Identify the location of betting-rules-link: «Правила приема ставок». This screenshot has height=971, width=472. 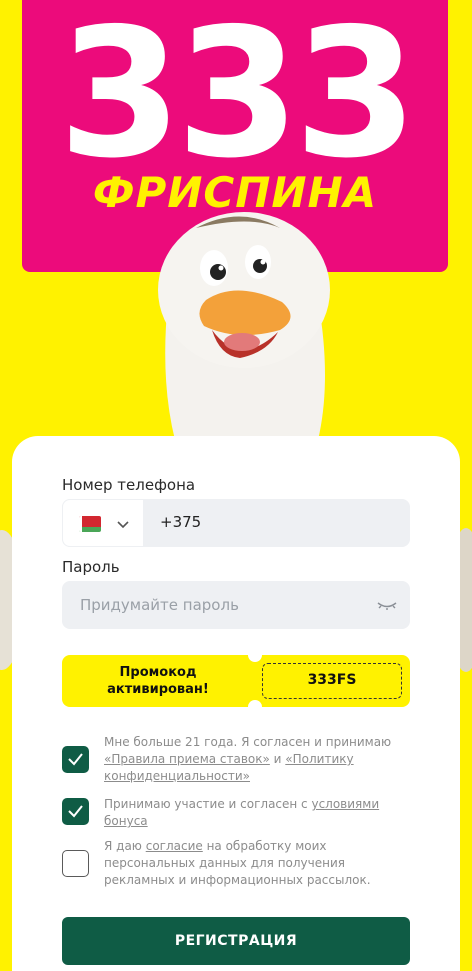
(187, 759).